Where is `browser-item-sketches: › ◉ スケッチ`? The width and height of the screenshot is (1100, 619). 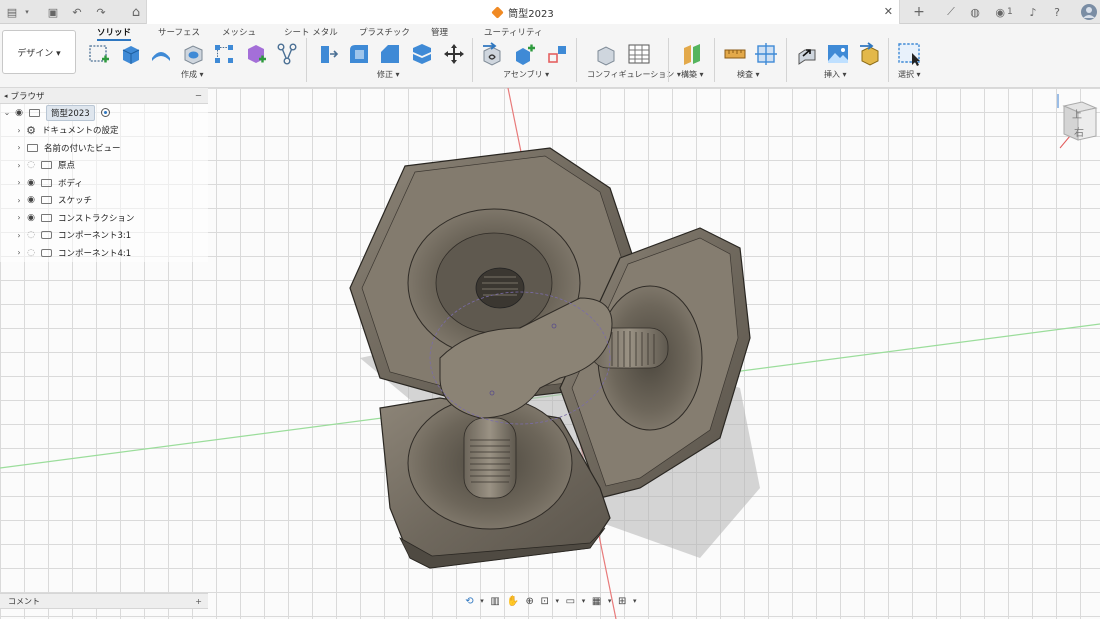
browser-item-sketches: › ◉ スケッチ is located at coordinates (104, 200).